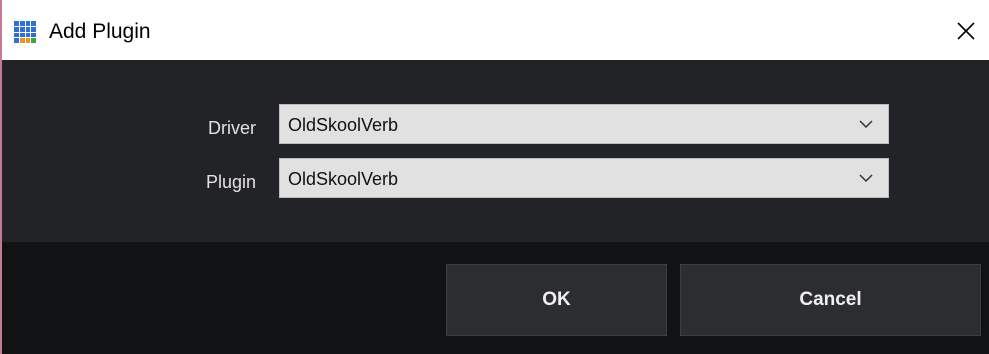 The width and height of the screenshot is (989, 354). What do you see at coordinates (584, 178) in the screenshot?
I see `plugin-select: OldSkoolVerb` at bounding box center [584, 178].